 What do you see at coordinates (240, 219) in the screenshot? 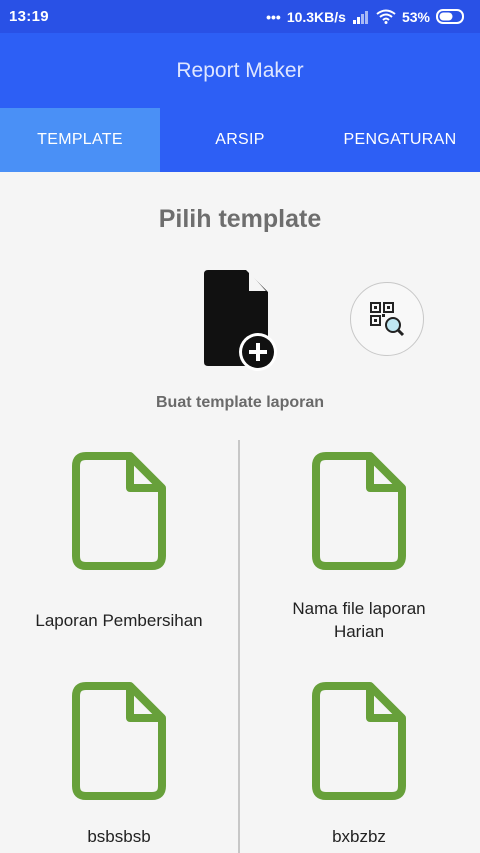
I see `page-title: Pilih template` at bounding box center [240, 219].